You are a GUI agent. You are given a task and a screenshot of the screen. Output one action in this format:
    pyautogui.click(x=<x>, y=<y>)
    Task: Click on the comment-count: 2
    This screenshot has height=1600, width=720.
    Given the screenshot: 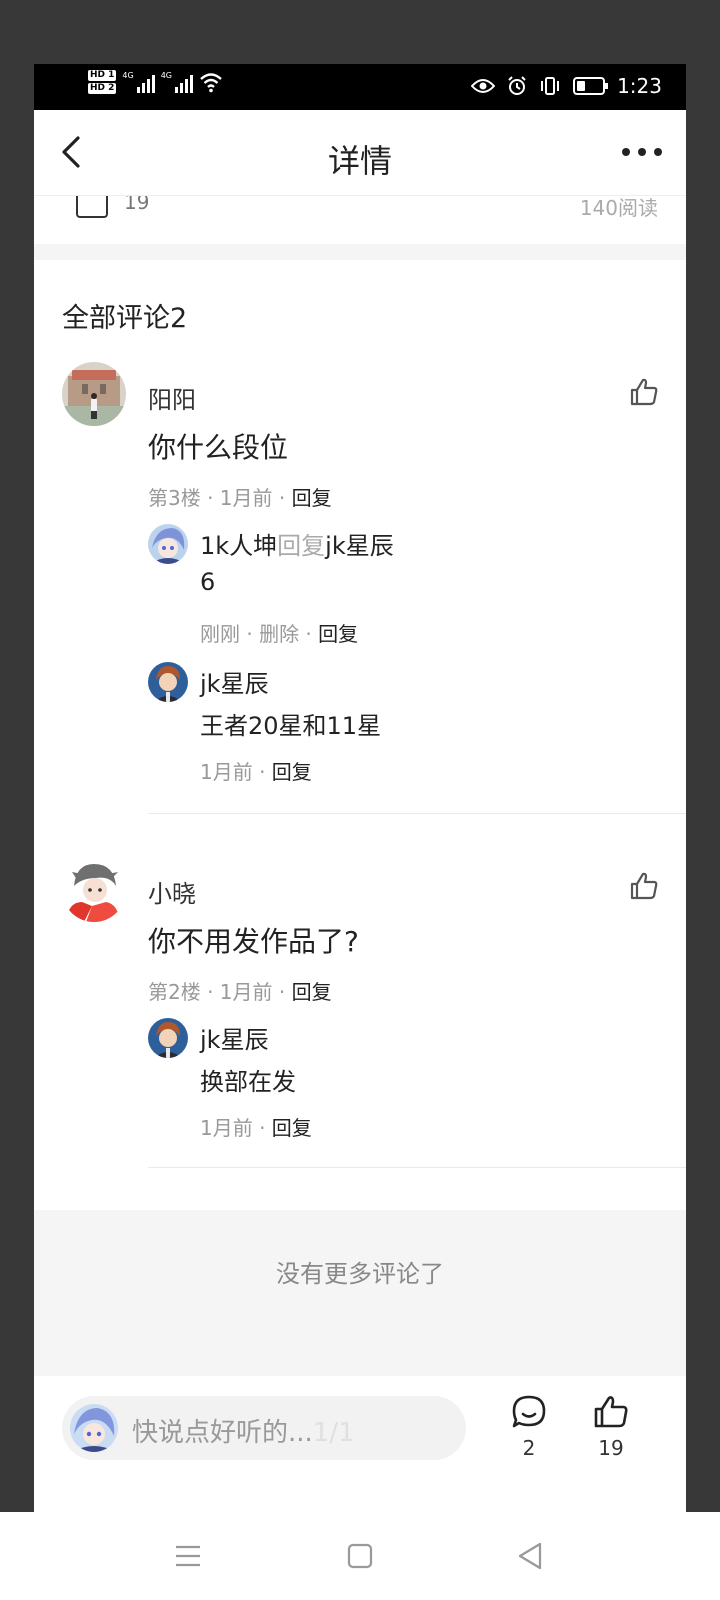 What is the action you would take?
    pyautogui.click(x=529, y=1448)
    